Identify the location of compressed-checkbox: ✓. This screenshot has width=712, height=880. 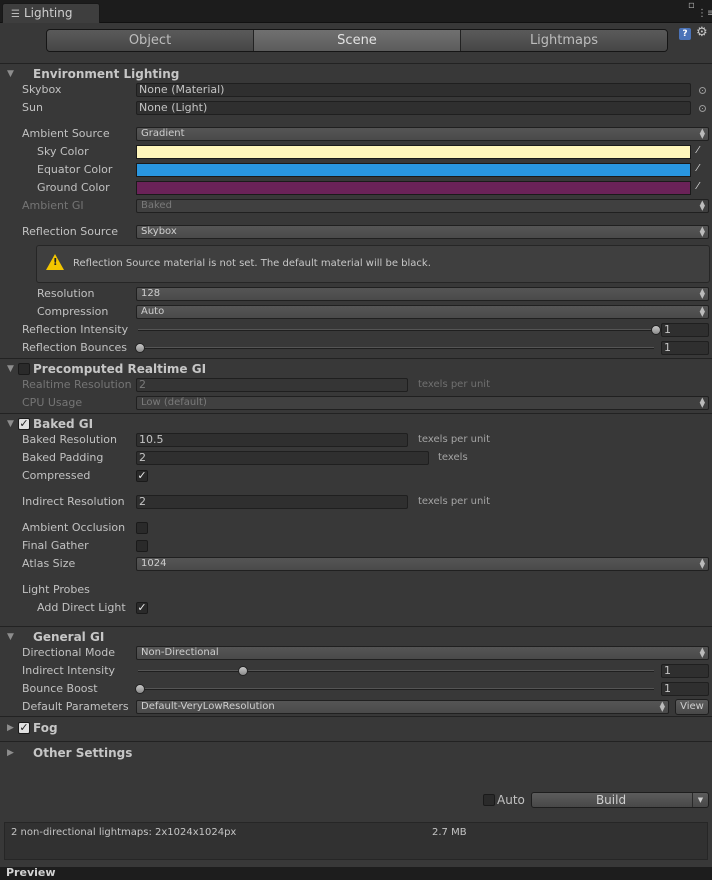
(142, 476).